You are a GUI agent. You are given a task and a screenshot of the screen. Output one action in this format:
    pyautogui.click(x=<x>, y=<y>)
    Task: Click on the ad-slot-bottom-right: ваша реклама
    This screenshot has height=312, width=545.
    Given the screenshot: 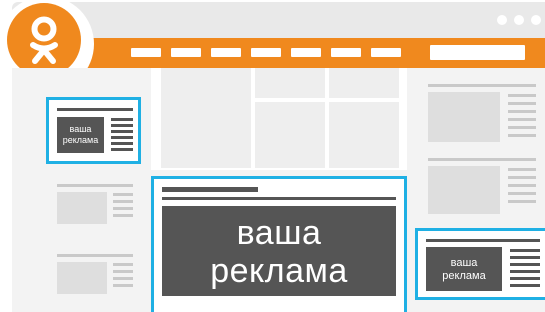 What is the action you would take?
    pyautogui.click(x=480, y=264)
    